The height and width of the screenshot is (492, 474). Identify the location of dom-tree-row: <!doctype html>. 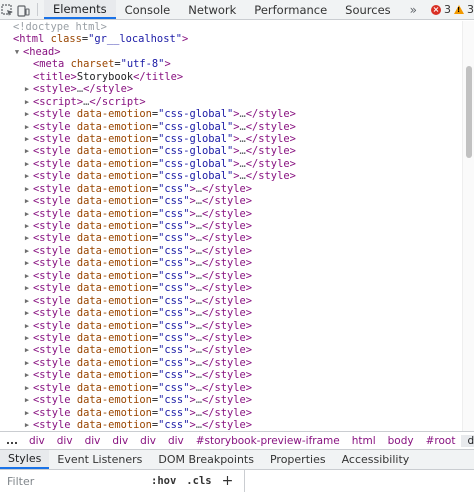
(231, 27).